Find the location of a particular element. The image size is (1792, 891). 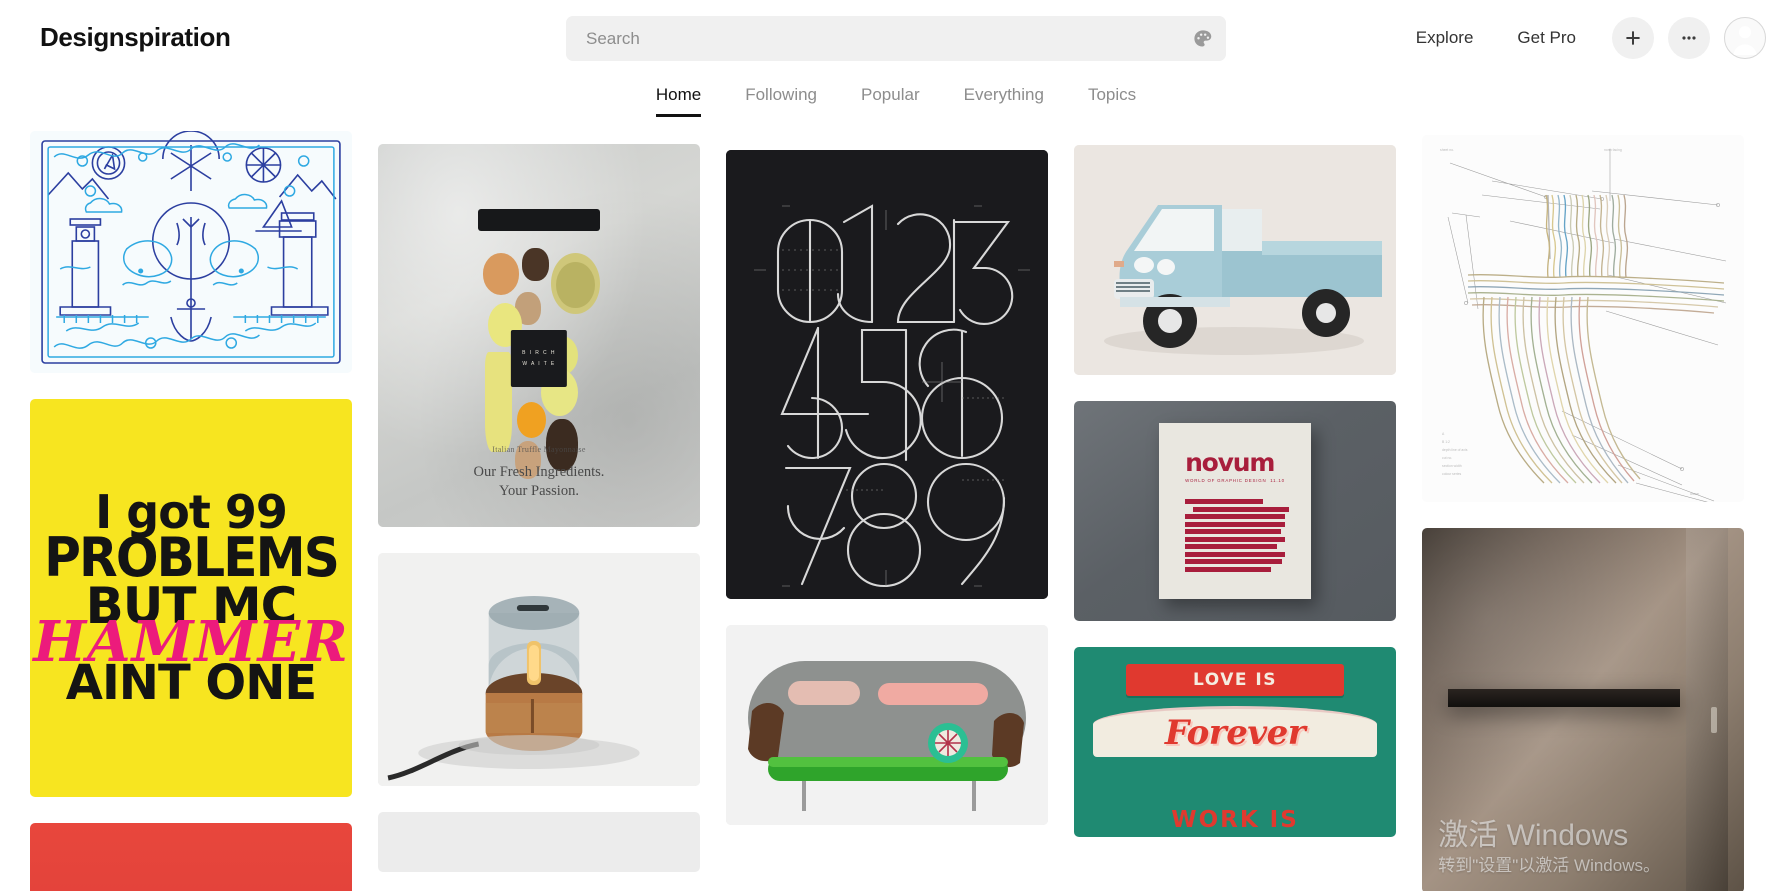

jar-lid is located at coordinates (539, 220).